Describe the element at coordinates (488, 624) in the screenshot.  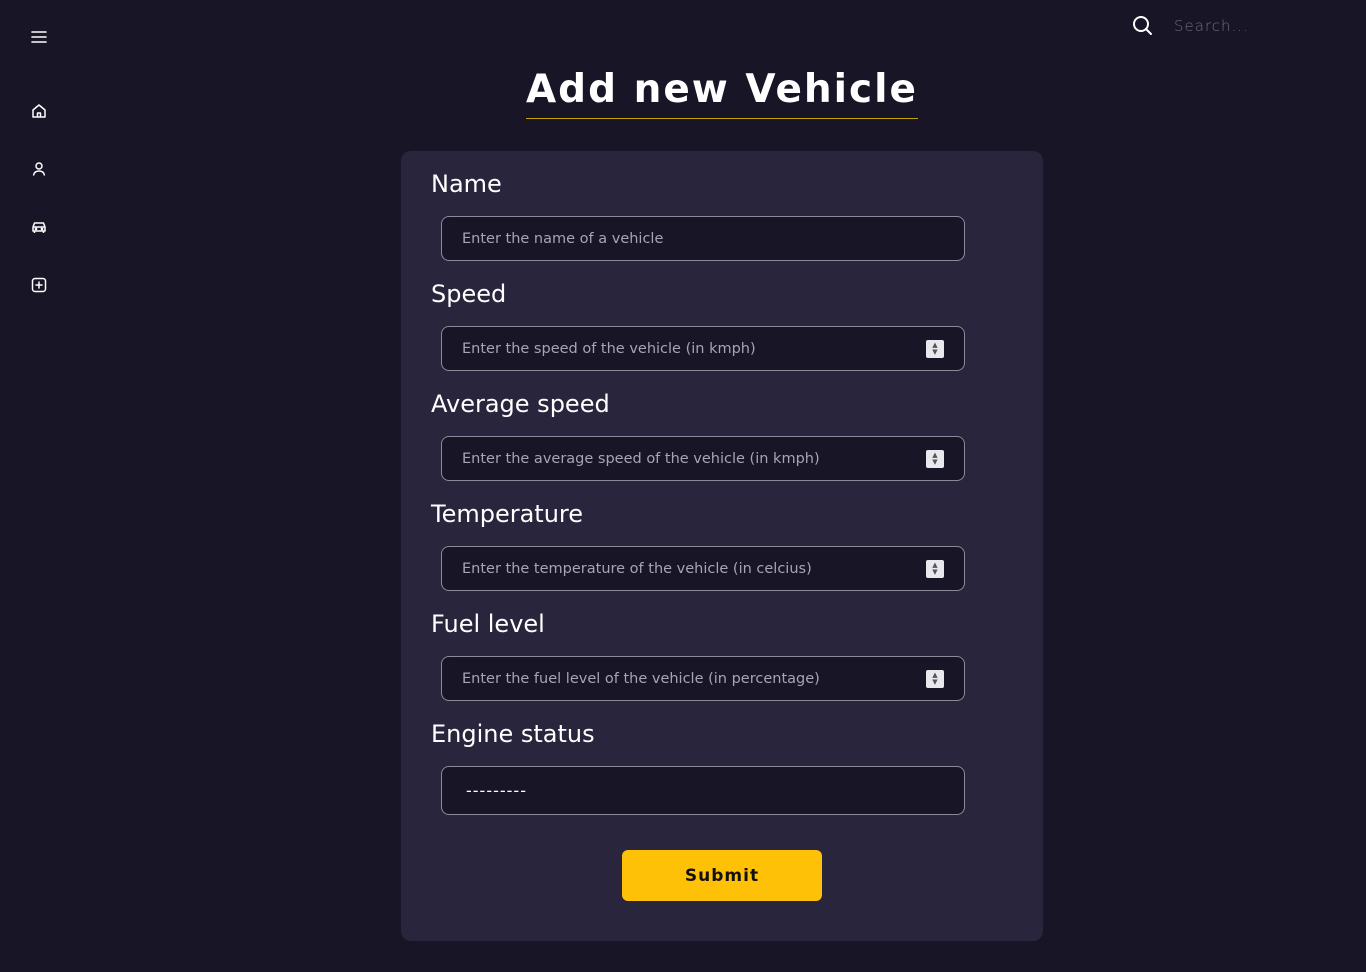
I see `fuel-level-label: Fuel level` at that location.